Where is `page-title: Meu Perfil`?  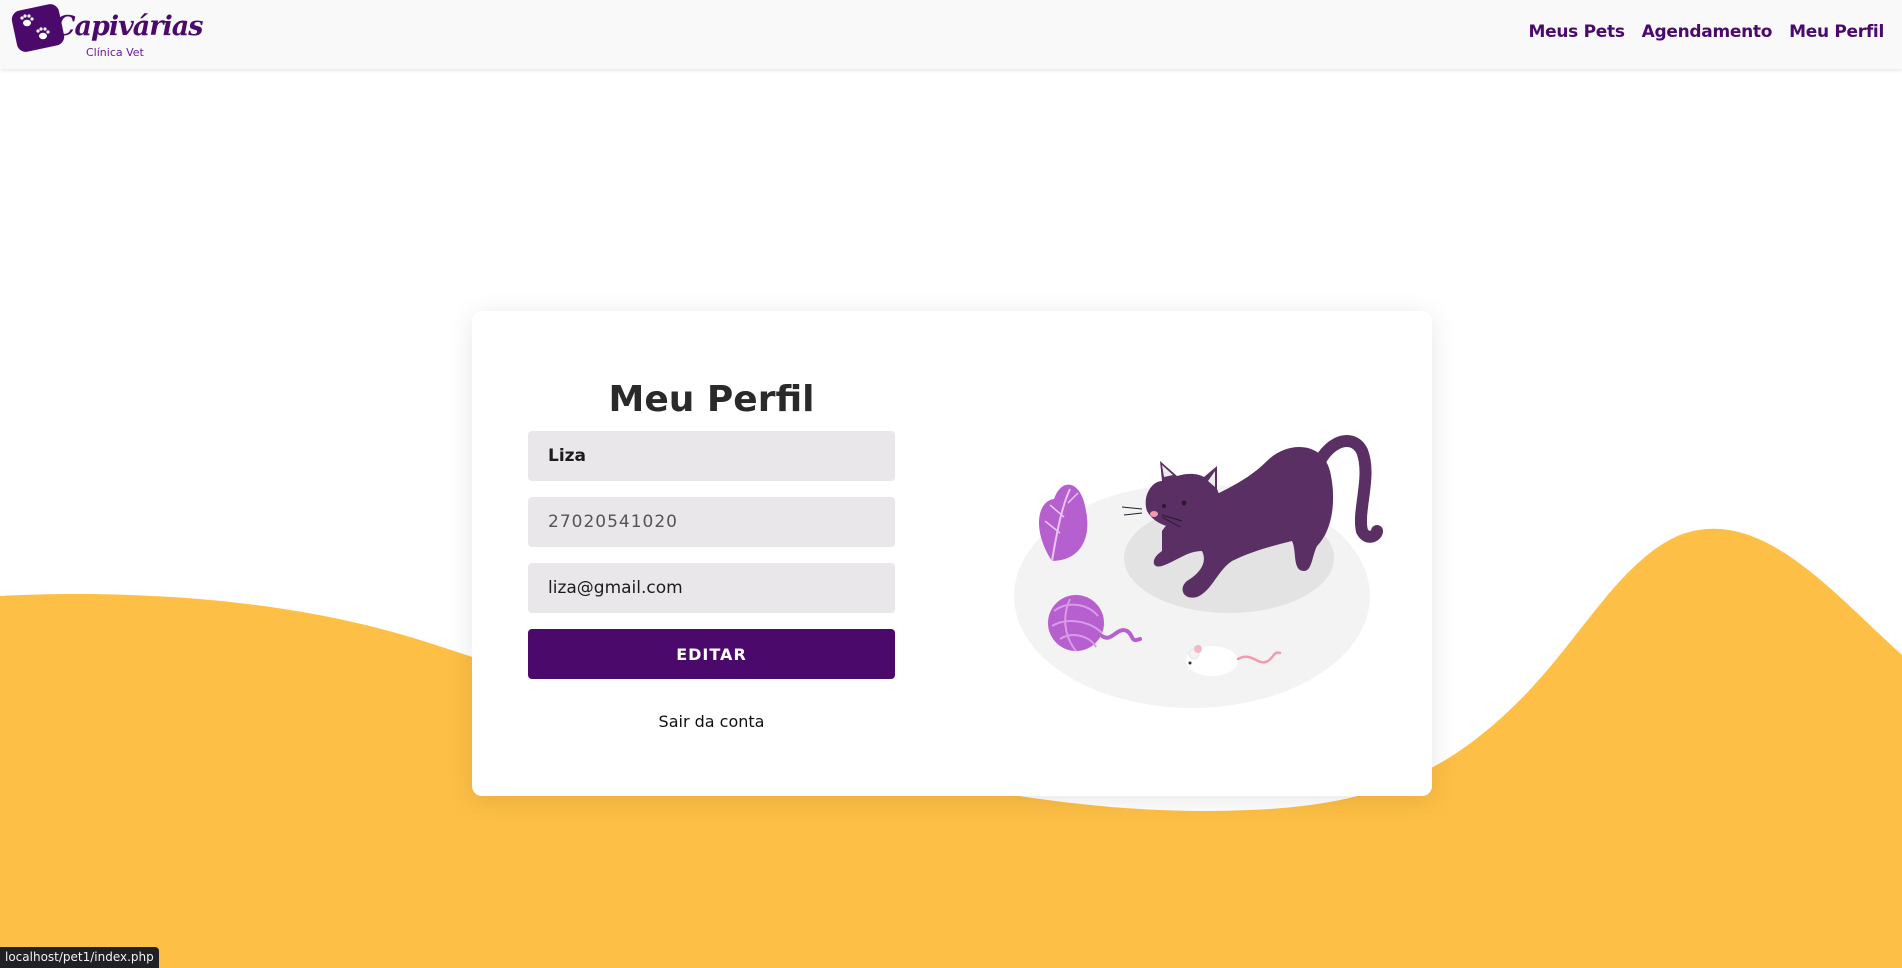 page-title: Meu Perfil is located at coordinates (711, 399).